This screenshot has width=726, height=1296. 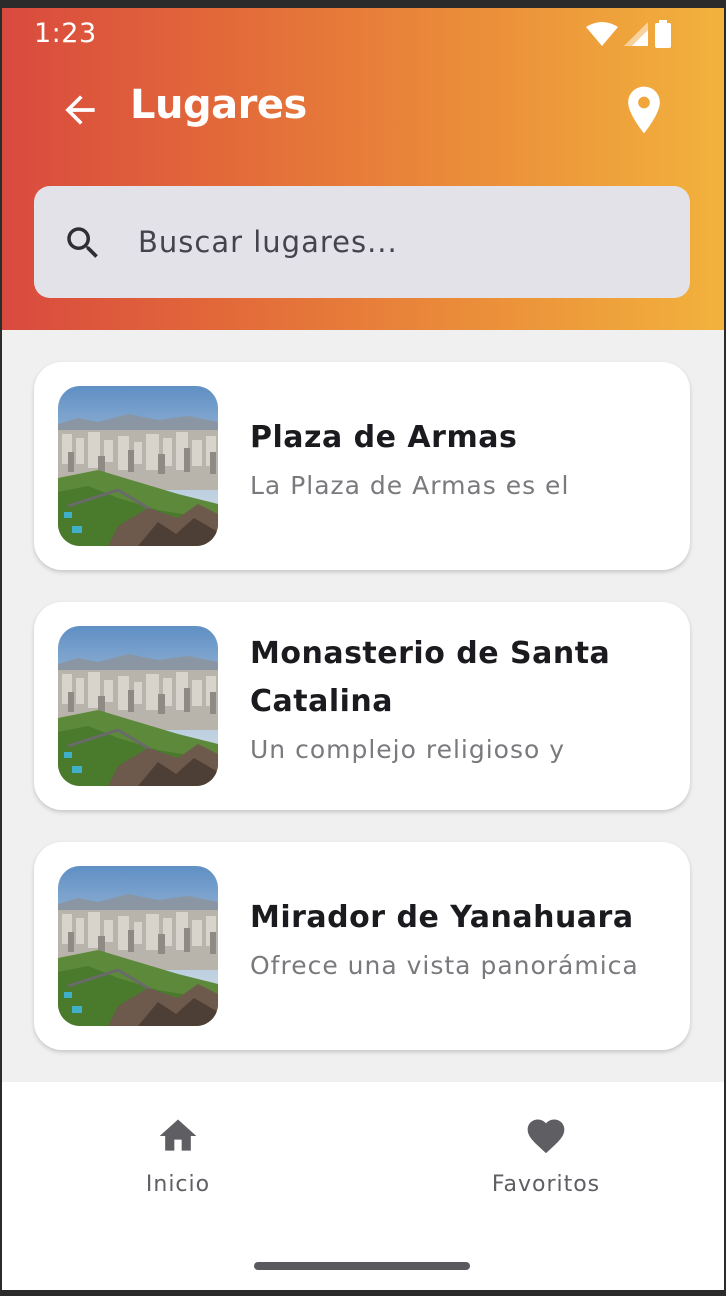 I want to click on wifi-icon, so click(x=602, y=36).